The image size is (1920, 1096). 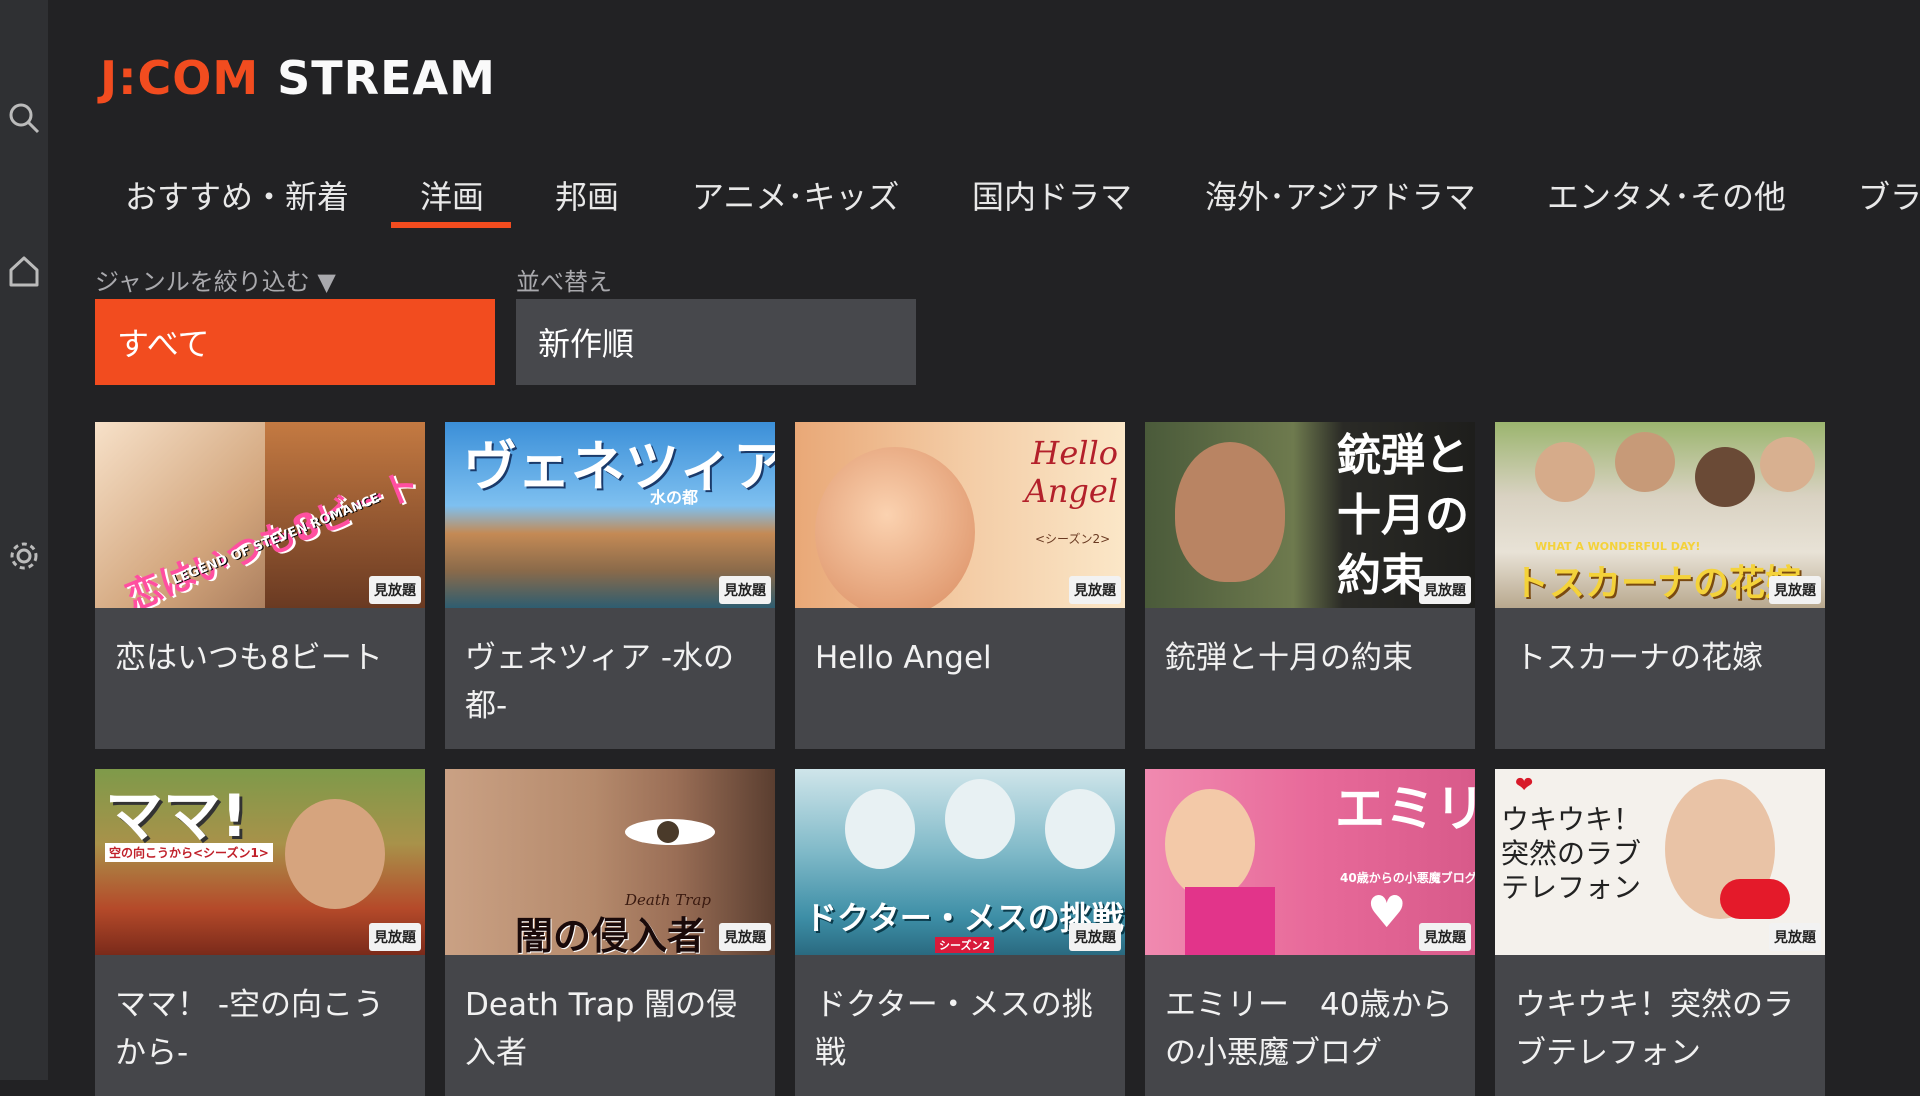 I want to click on sort-button: 新作順, so click(x=716, y=342).